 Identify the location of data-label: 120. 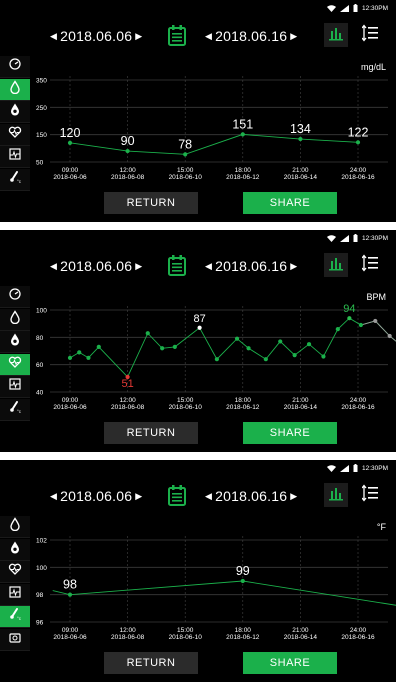
(70, 133).